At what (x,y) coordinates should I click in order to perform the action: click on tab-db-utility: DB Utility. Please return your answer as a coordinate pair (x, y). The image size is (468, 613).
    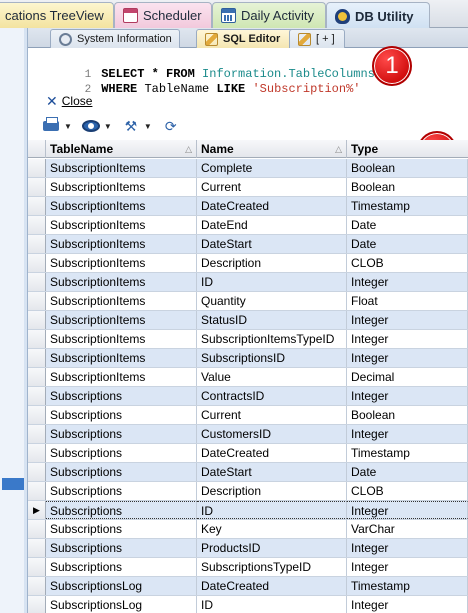
    Looking at the image, I should click on (378, 15).